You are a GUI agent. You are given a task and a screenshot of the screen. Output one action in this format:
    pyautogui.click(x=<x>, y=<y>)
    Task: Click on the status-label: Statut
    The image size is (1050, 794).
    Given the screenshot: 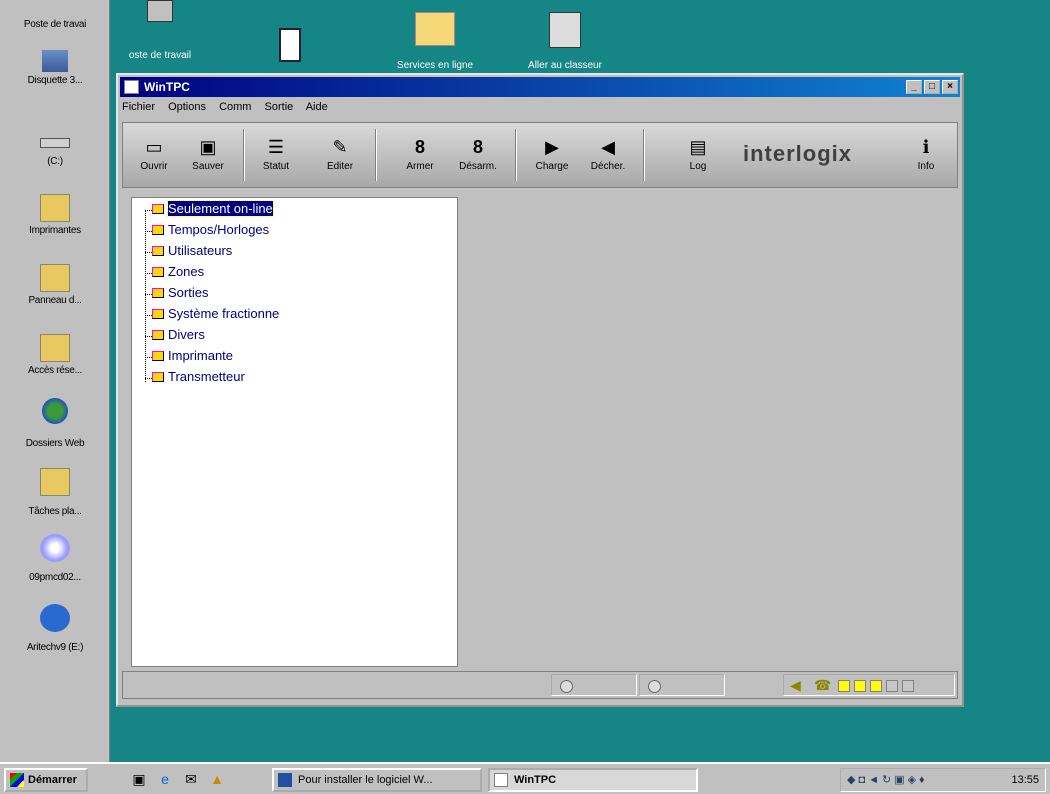 What is the action you would take?
    pyautogui.click(x=276, y=166)
    